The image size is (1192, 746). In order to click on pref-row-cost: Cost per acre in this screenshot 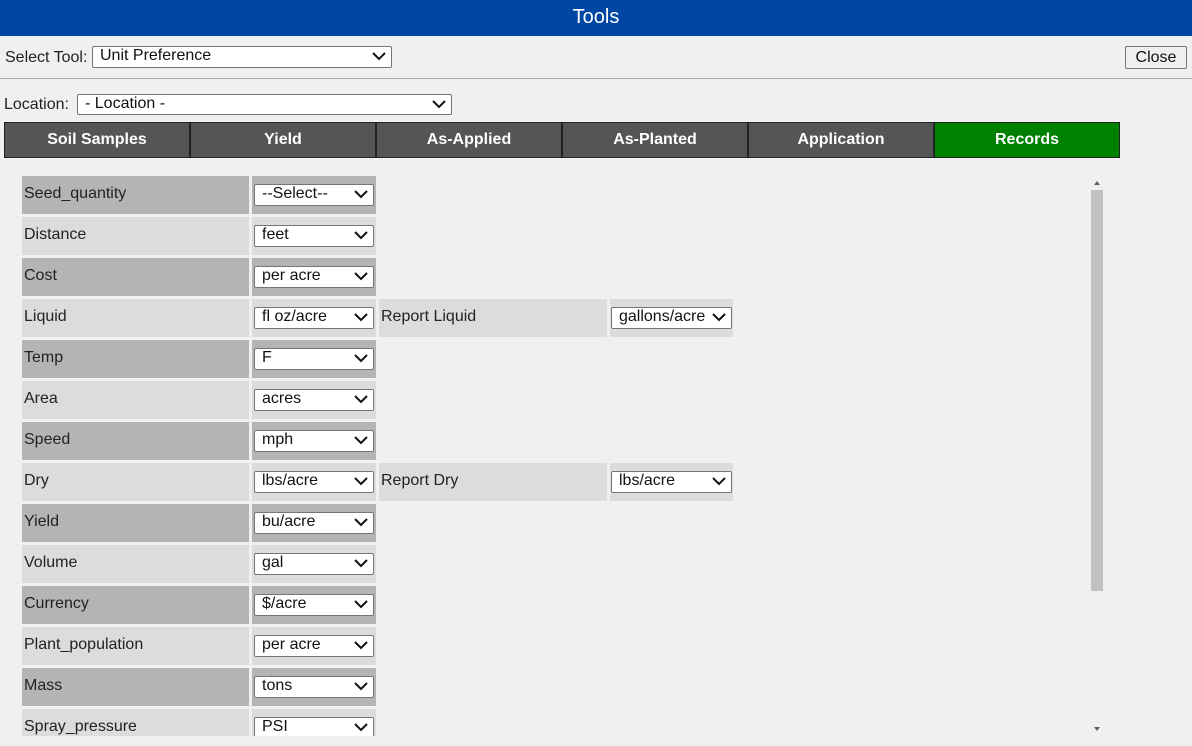, I will do `click(378, 277)`.